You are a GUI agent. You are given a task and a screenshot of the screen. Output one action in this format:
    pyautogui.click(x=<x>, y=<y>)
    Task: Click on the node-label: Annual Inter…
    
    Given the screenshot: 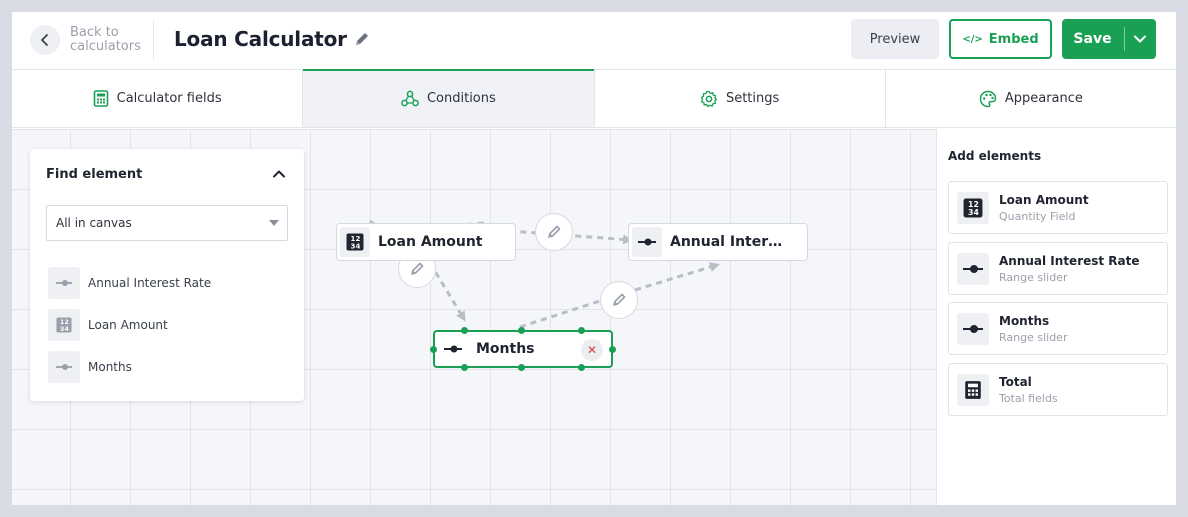 What is the action you would take?
    pyautogui.click(x=726, y=242)
    